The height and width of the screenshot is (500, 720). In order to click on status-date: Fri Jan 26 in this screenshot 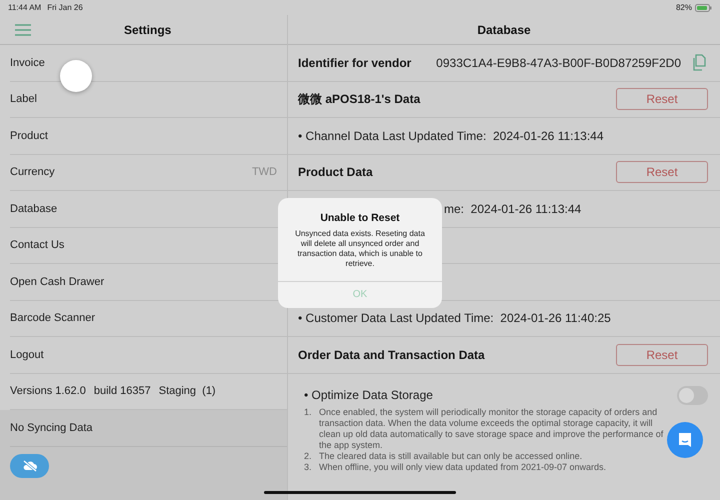, I will do `click(65, 8)`.